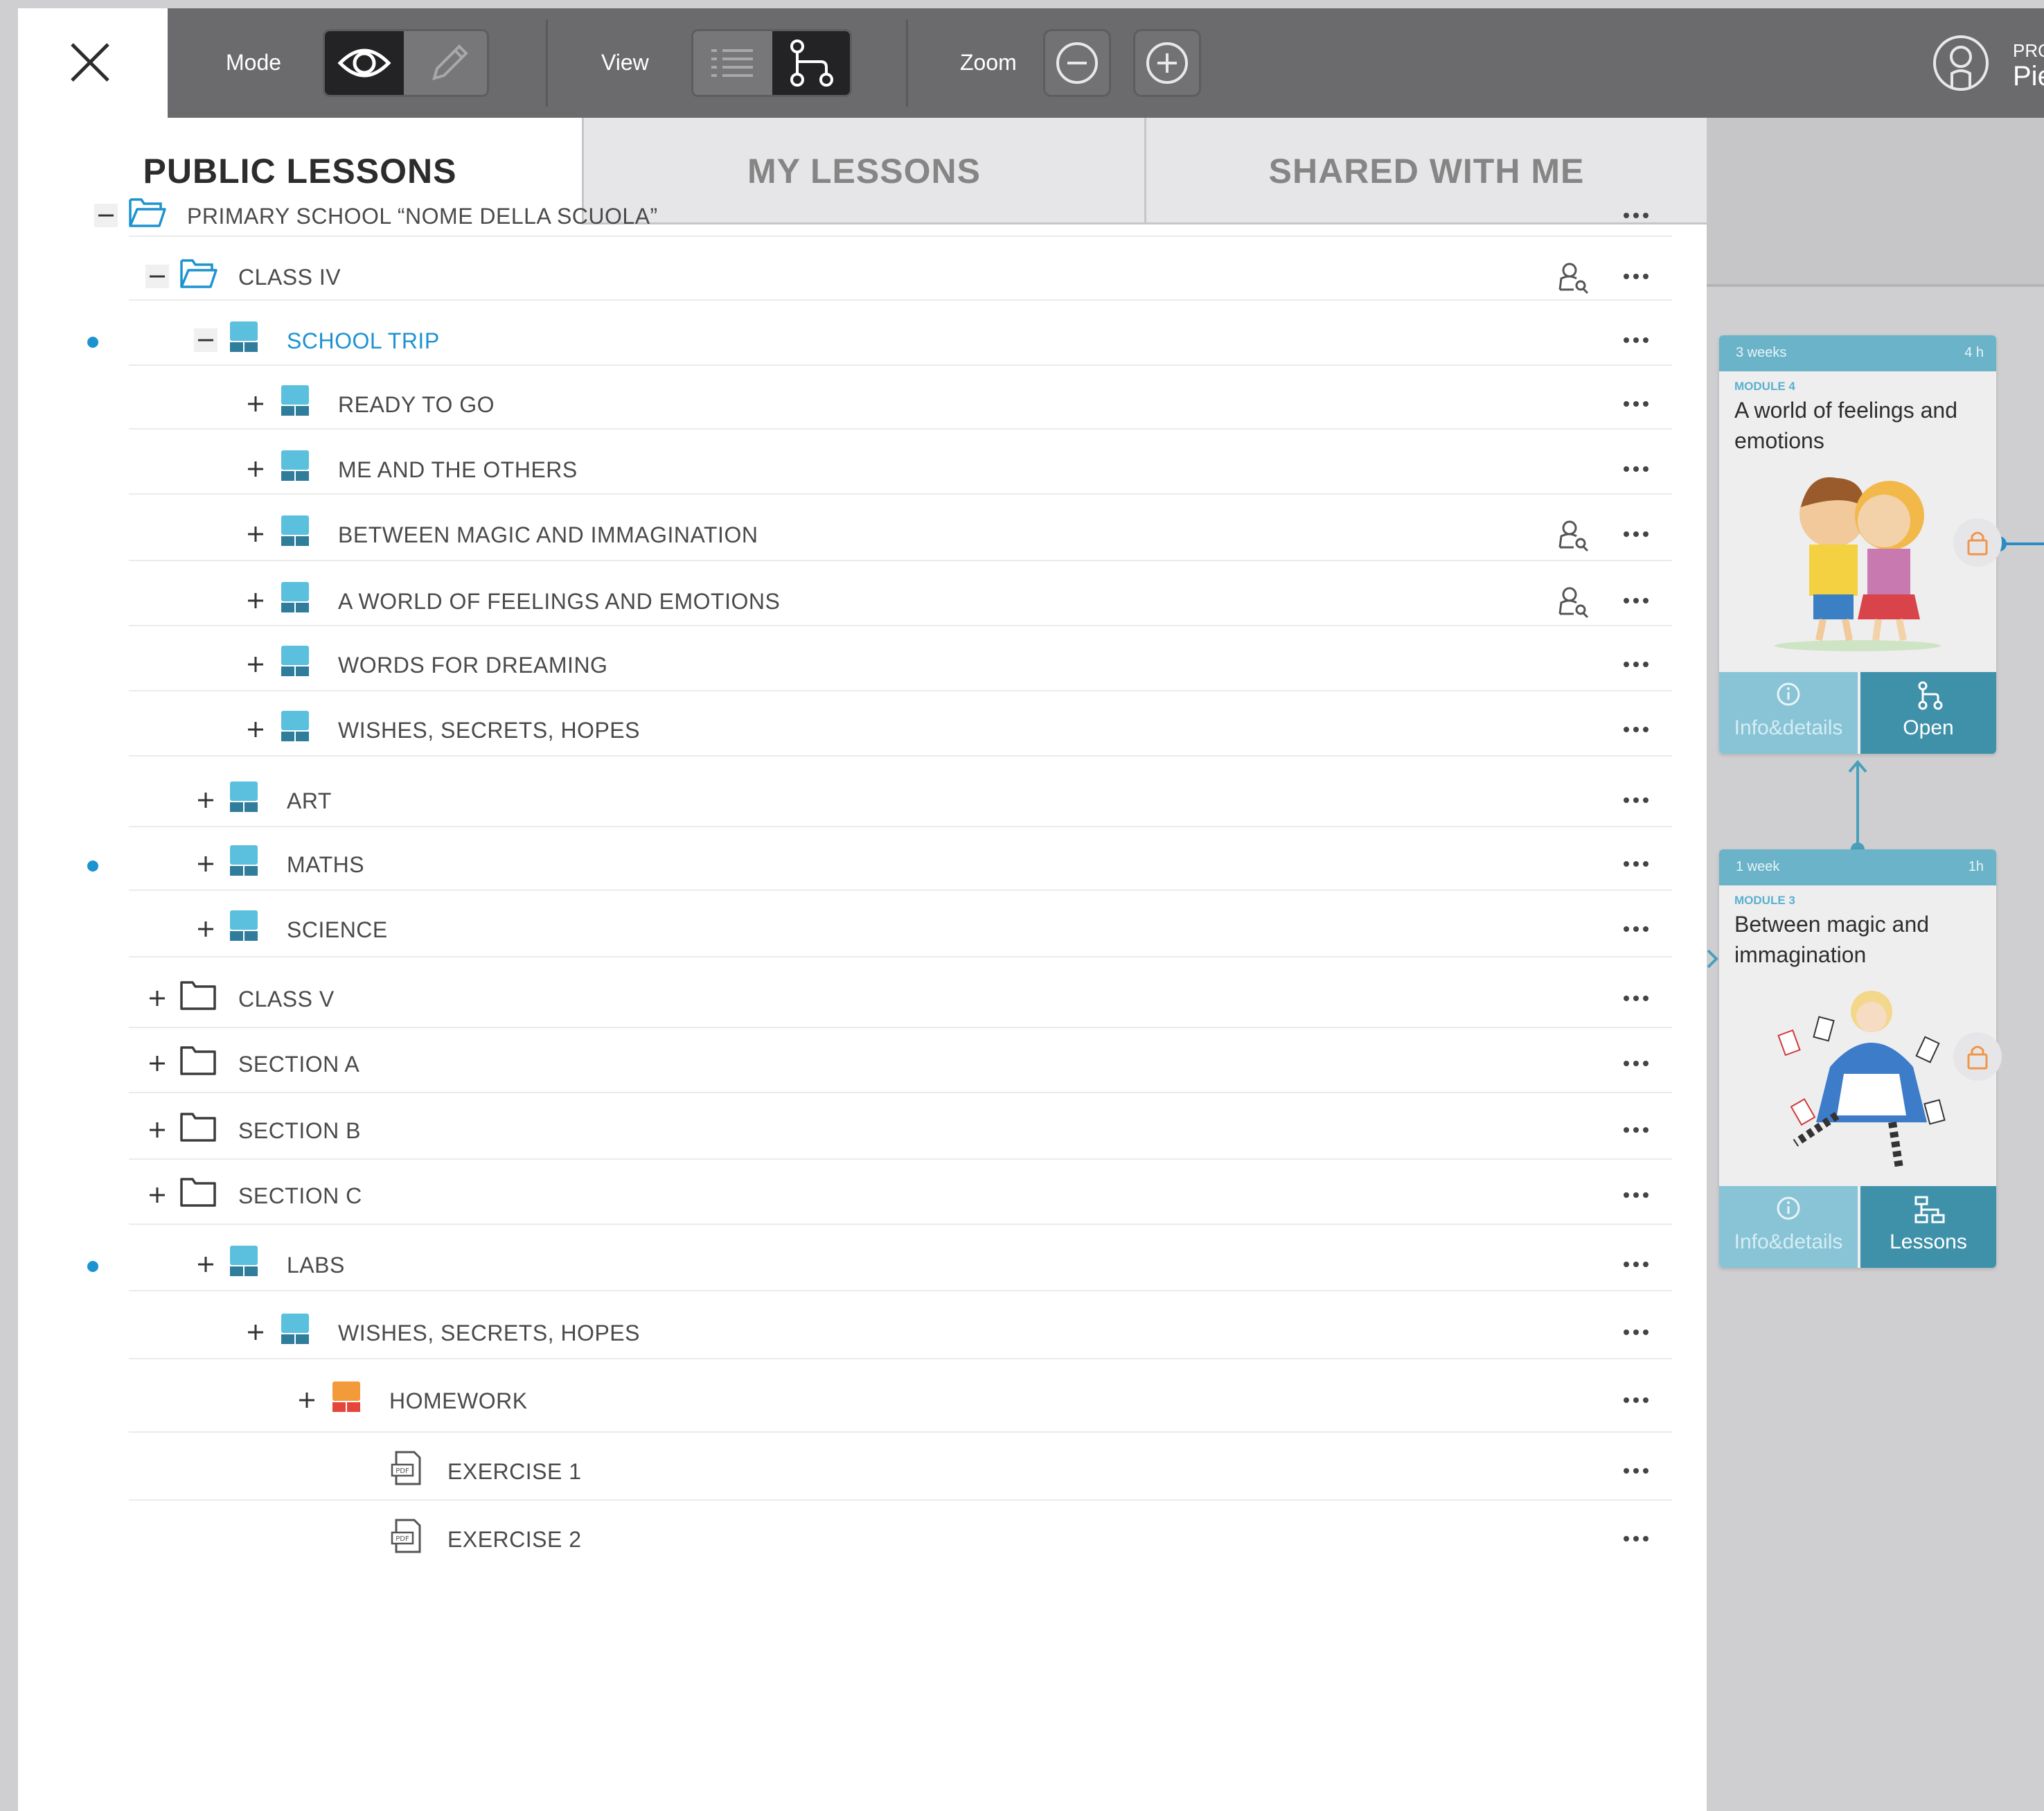 This screenshot has height=1811, width=2044. Describe the element at coordinates (2028, 76) in the screenshot. I see `user-name: Pie` at that location.